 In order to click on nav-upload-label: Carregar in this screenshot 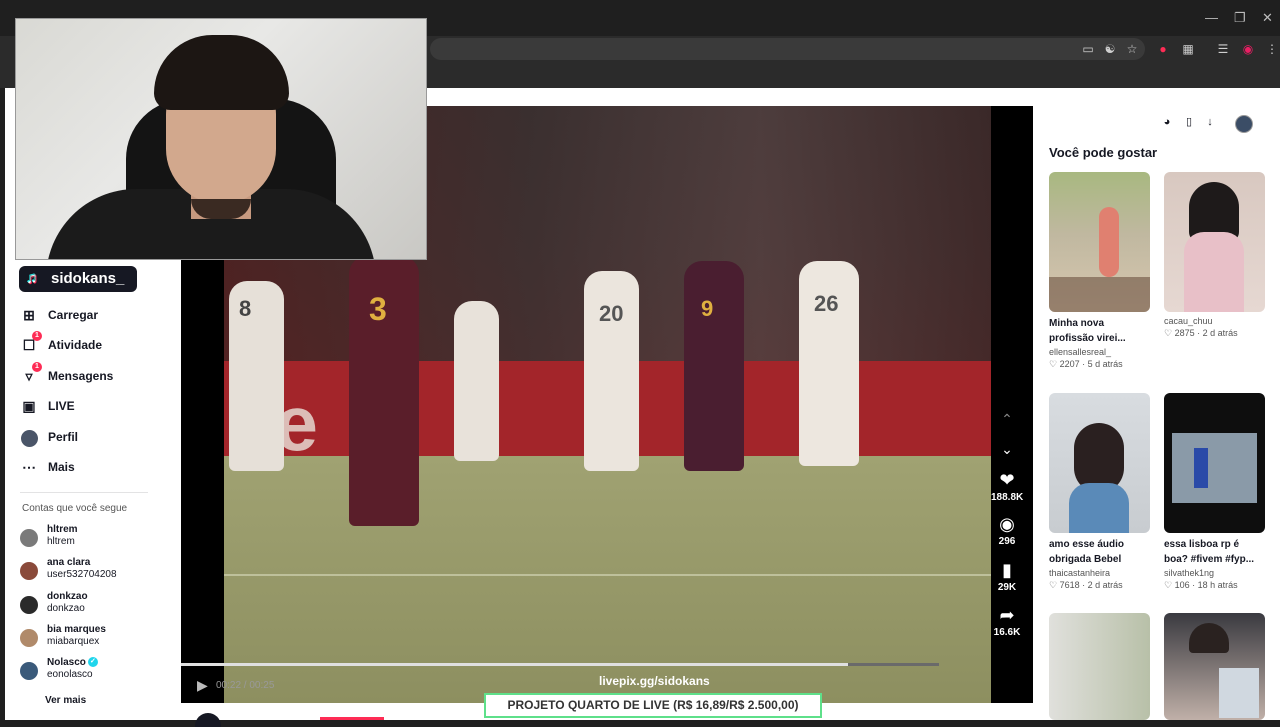, I will do `click(73, 315)`.